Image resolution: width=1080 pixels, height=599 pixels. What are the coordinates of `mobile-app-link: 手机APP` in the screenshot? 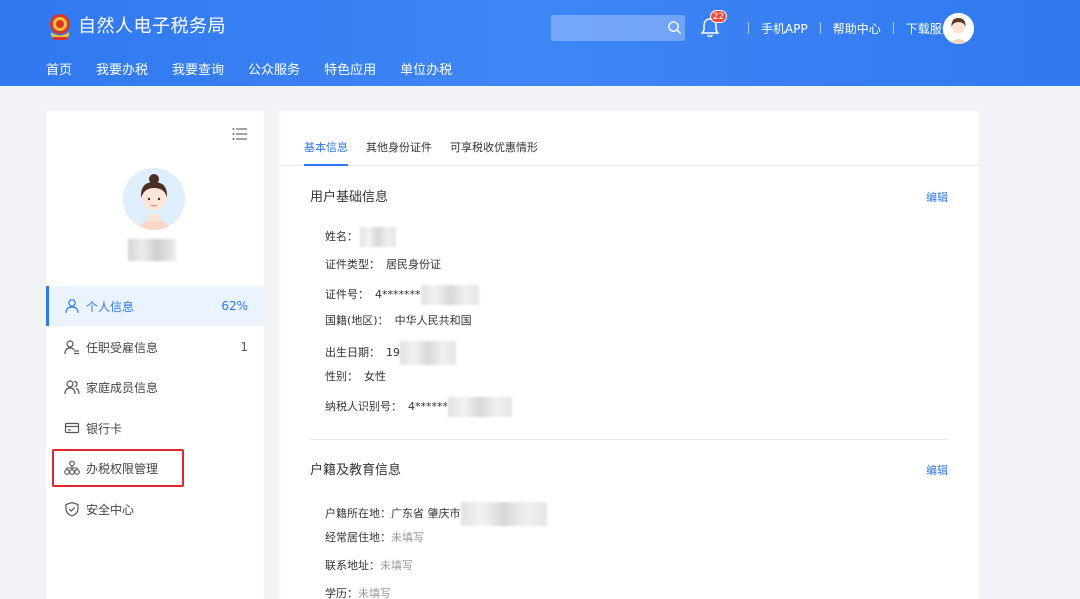 It's located at (784, 28).